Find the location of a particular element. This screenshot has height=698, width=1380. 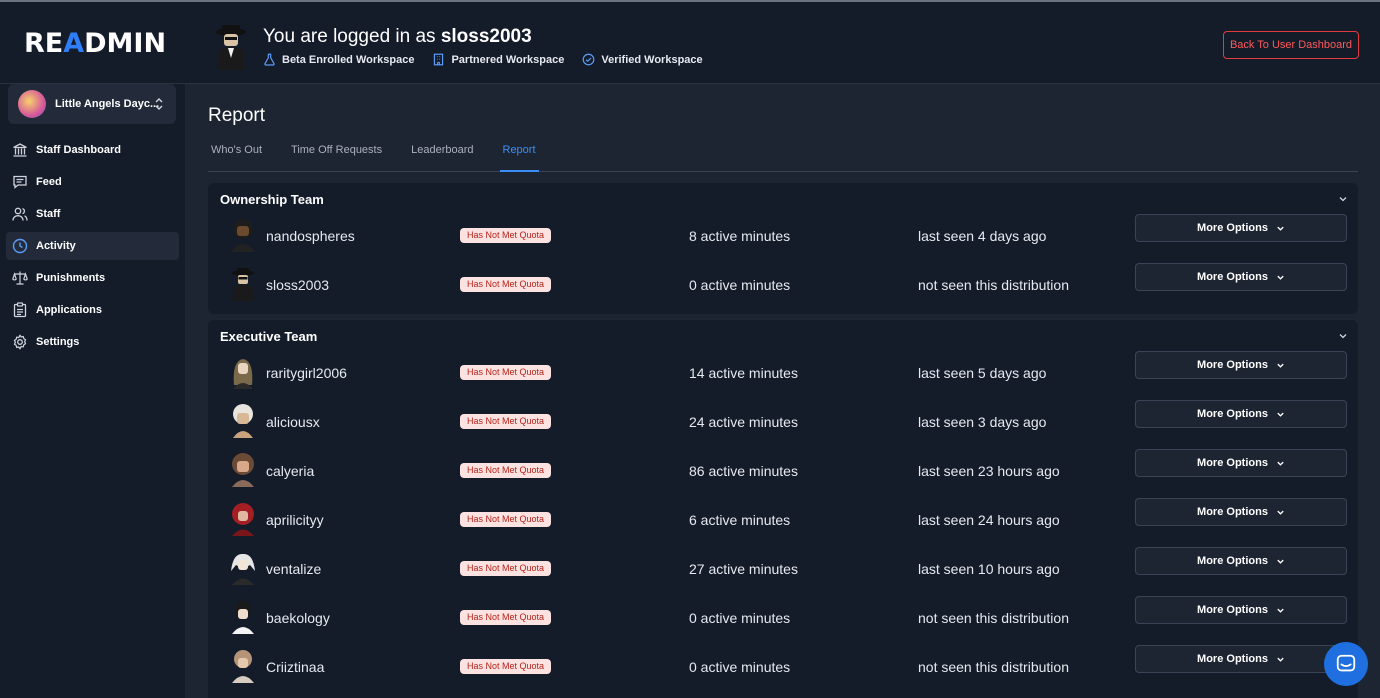

username: sloss2003 is located at coordinates (486, 36).